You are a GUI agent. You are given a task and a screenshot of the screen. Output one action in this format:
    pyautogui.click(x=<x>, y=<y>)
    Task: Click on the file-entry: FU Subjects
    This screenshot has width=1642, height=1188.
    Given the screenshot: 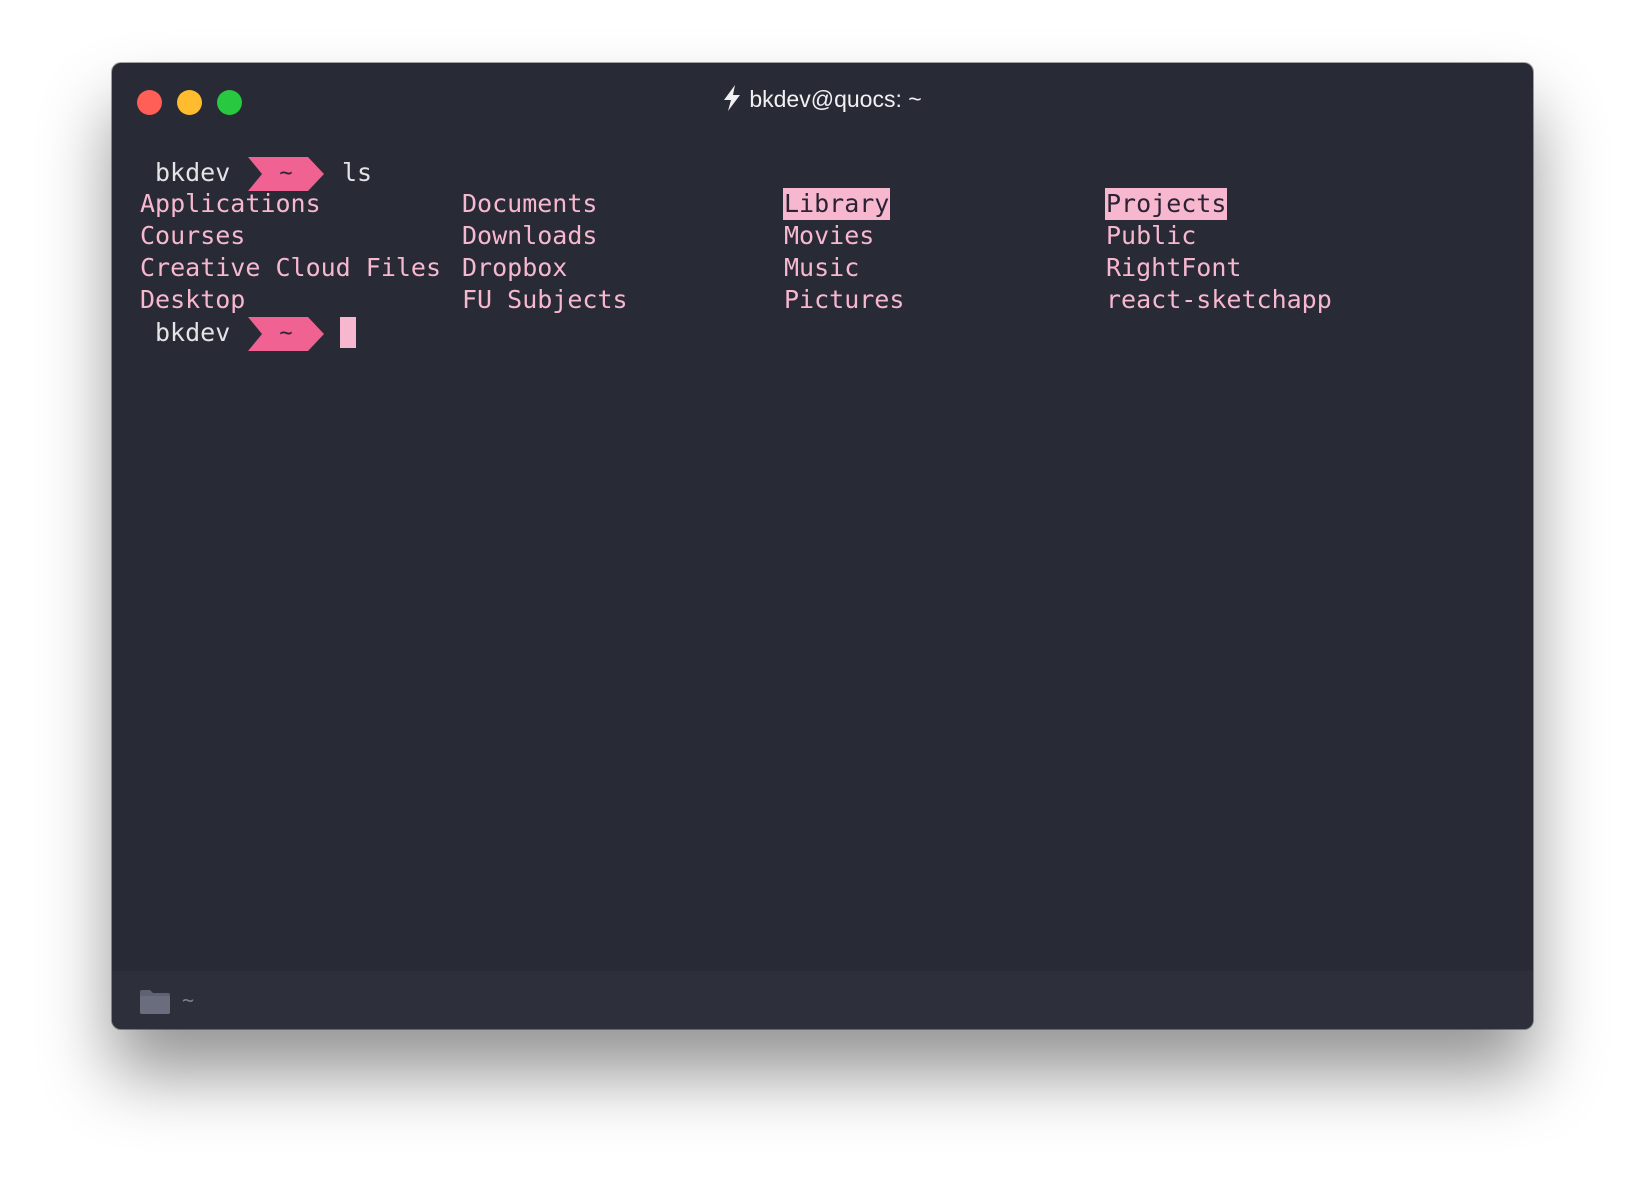 What is the action you would take?
    pyautogui.click(x=545, y=299)
    